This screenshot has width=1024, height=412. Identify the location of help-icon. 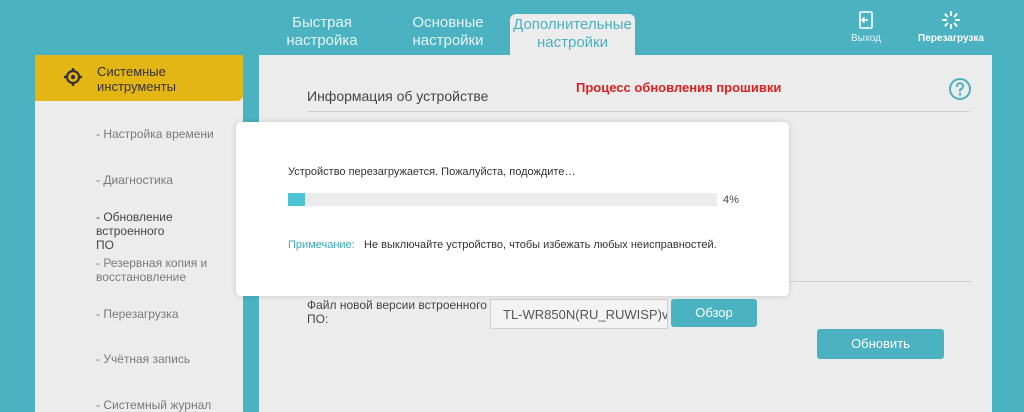
(960, 89).